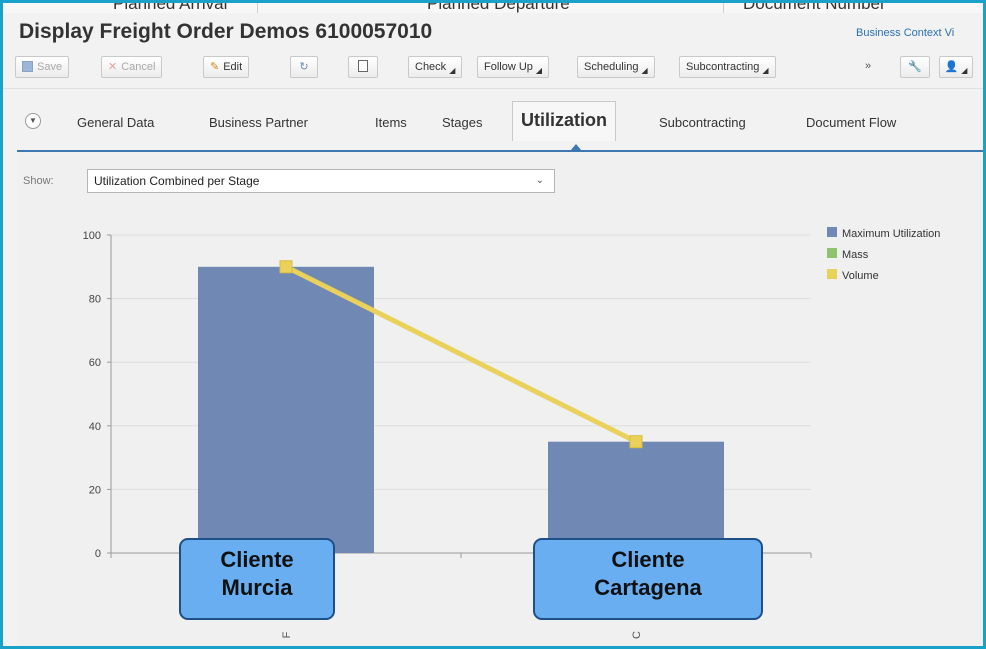 The width and height of the screenshot is (986, 649). What do you see at coordinates (98, 554) in the screenshot?
I see `y-tick-label: 0` at bounding box center [98, 554].